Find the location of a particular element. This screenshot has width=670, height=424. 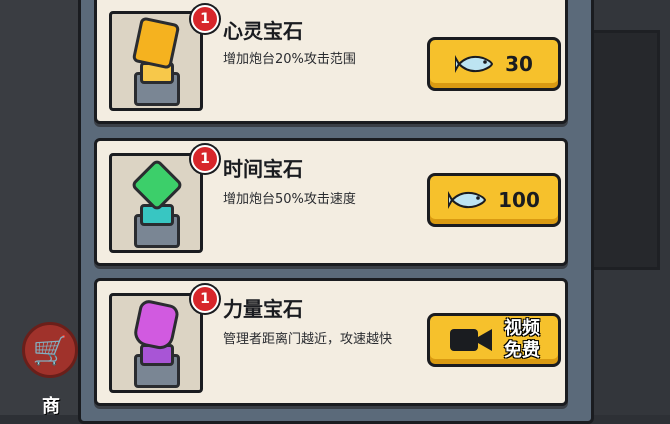

price-label: 100 is located at coordinates (519, 200).